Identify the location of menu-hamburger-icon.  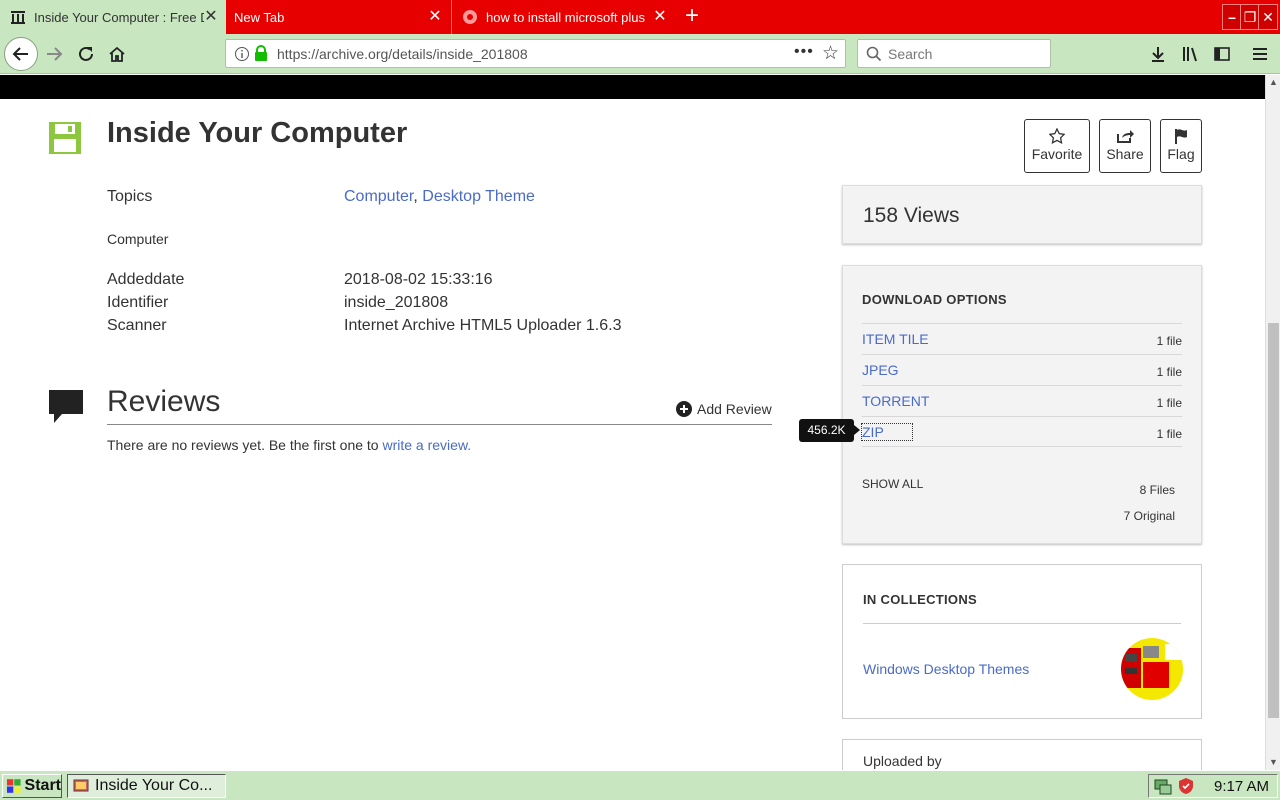
(1260, 54).